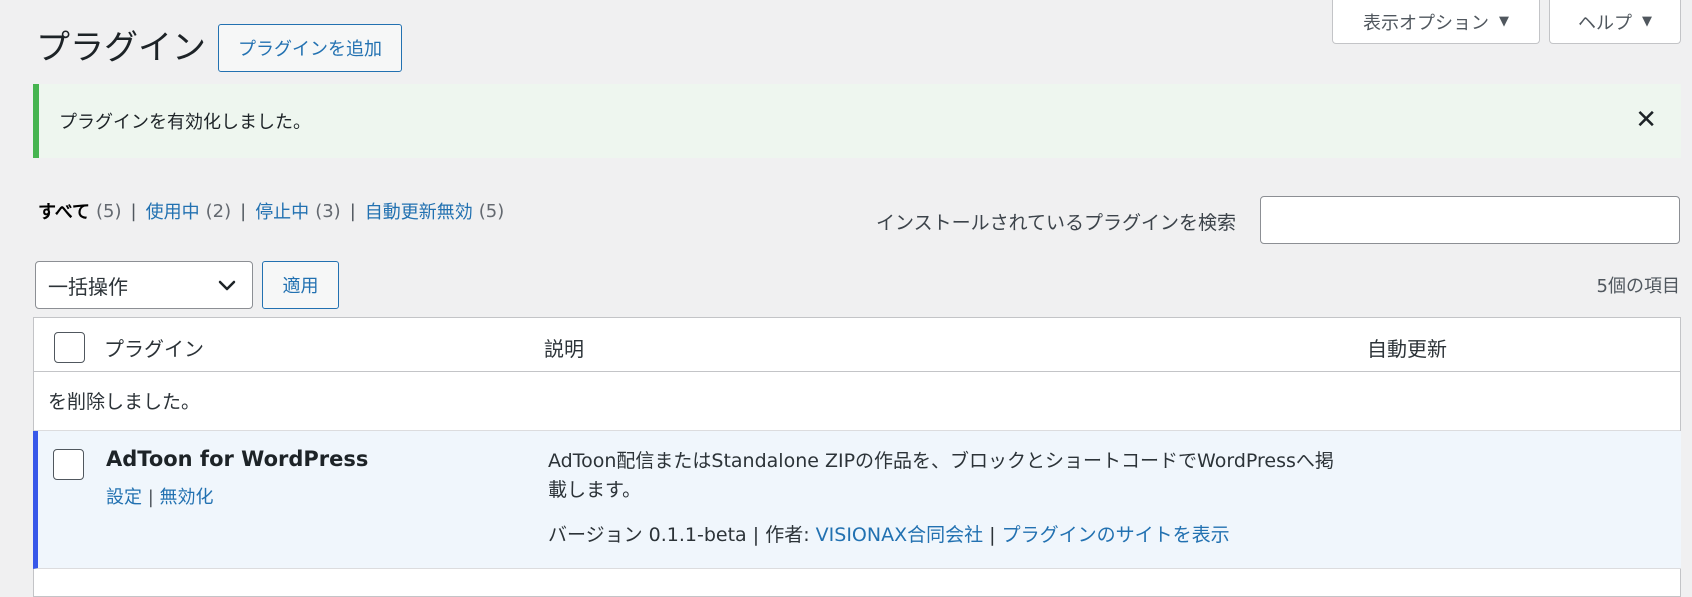  Describe the element at coordinates (310, 48) in the screenshot. I see `add-plugin-button: プラグインを追加` at that location.